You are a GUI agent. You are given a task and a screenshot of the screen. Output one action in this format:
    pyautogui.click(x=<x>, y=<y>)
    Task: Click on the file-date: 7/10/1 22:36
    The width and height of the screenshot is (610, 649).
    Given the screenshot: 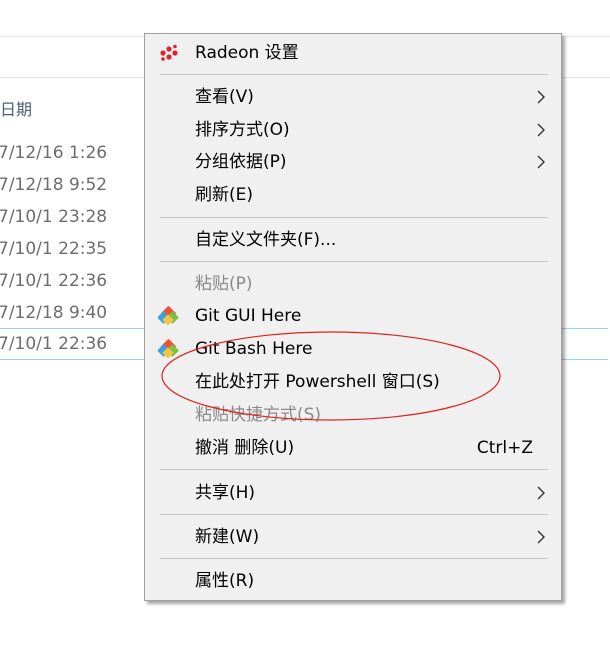 What is the action you would take?
    pyautogui.click(x=74, y=281)
    